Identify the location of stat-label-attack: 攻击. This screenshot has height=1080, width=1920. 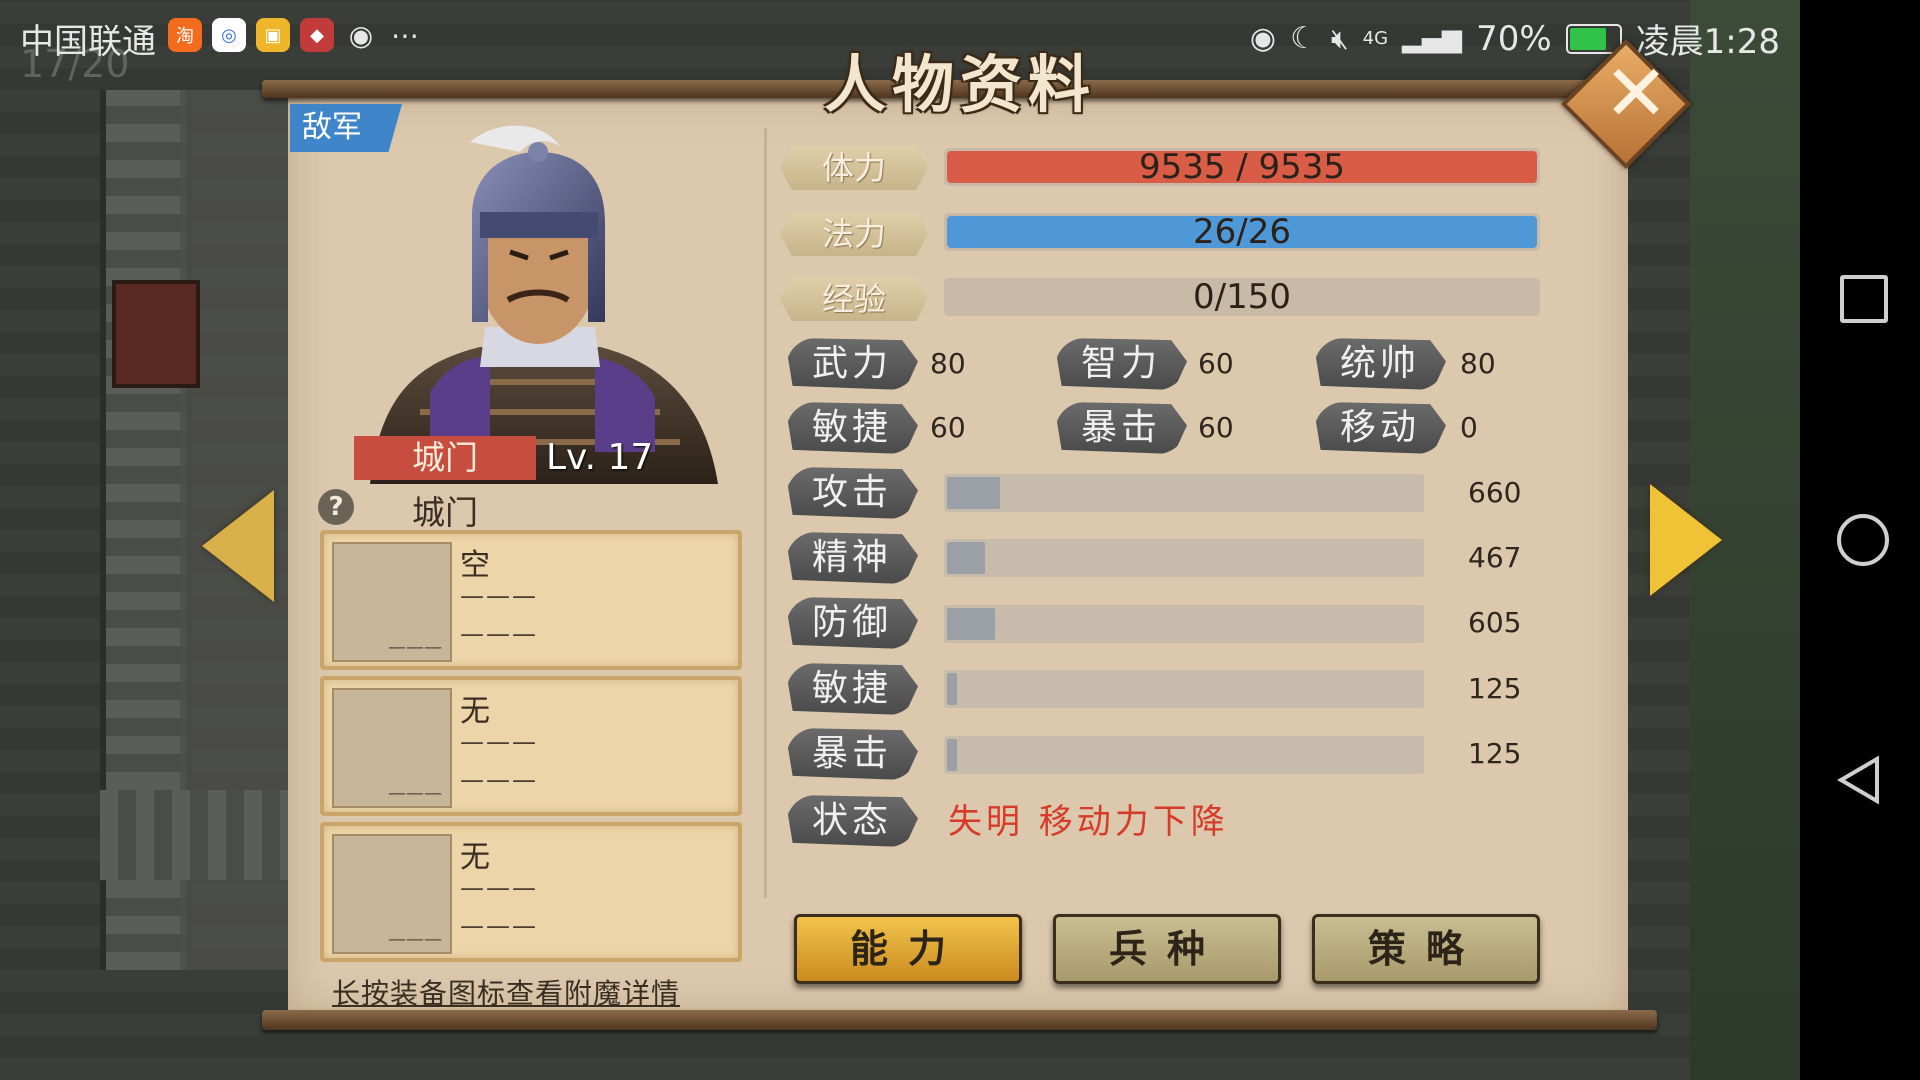
(852, 493).